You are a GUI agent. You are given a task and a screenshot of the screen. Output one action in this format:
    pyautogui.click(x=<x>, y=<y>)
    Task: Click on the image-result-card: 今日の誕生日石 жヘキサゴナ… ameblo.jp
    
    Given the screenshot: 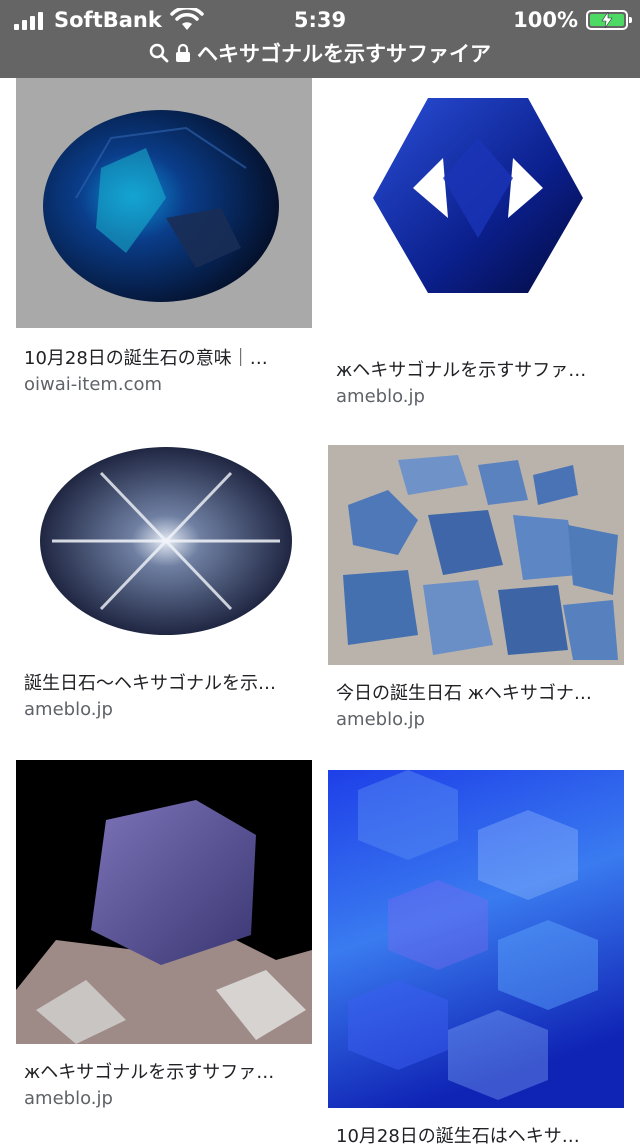 What is the action you would take?
    pyautogui.click(x=476, y=595)
    